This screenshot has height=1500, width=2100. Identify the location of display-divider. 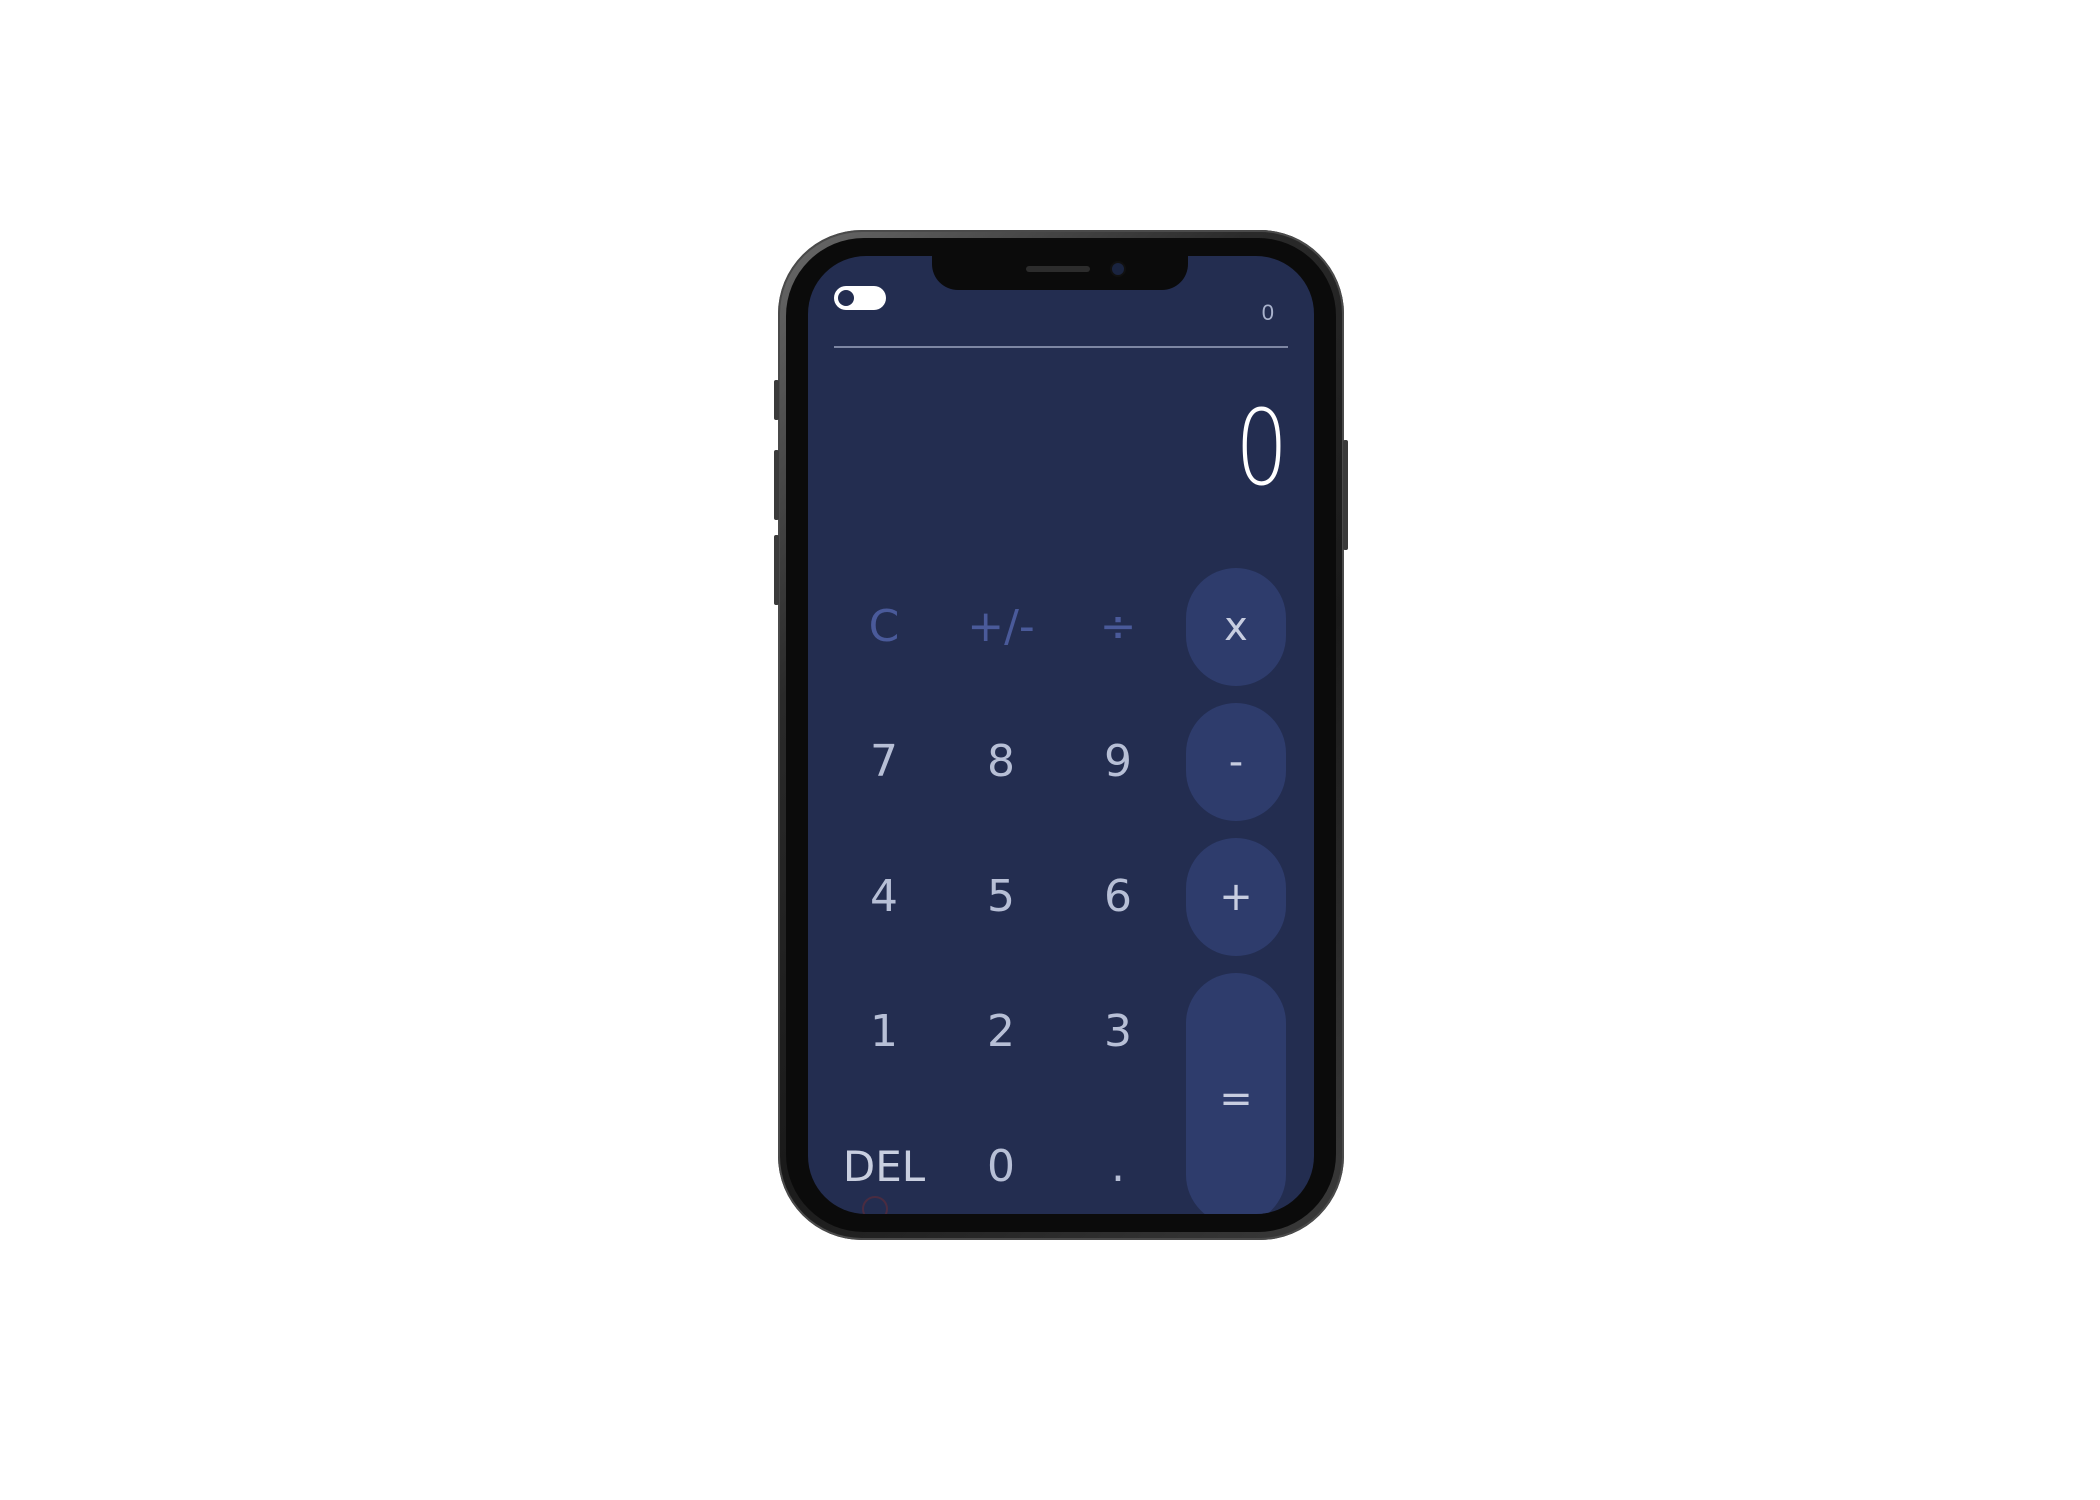
(1061, 347).